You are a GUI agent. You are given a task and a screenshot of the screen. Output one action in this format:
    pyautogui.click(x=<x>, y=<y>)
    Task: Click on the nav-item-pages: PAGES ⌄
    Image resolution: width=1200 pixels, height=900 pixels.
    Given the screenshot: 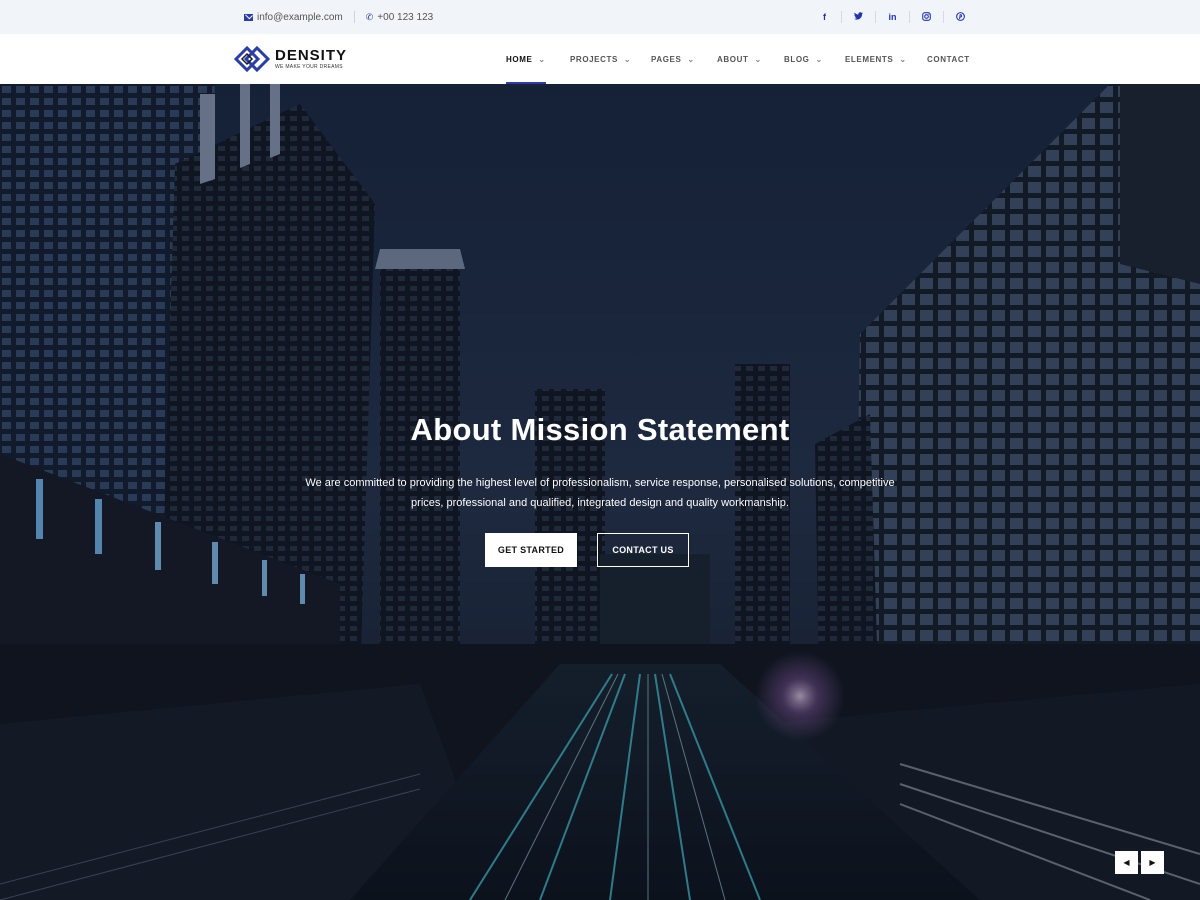 What is the action you would take?
    pyautogui.click(x=673, y=59)
    